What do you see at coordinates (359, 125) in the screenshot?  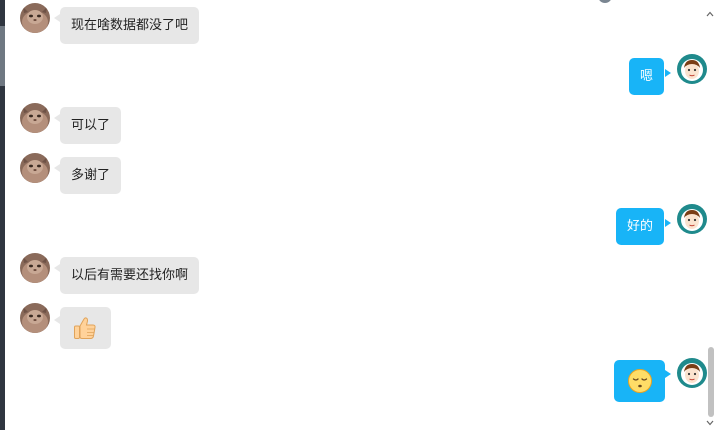 I see `message-incoming: 可以了` at bounding box center [359, 125].